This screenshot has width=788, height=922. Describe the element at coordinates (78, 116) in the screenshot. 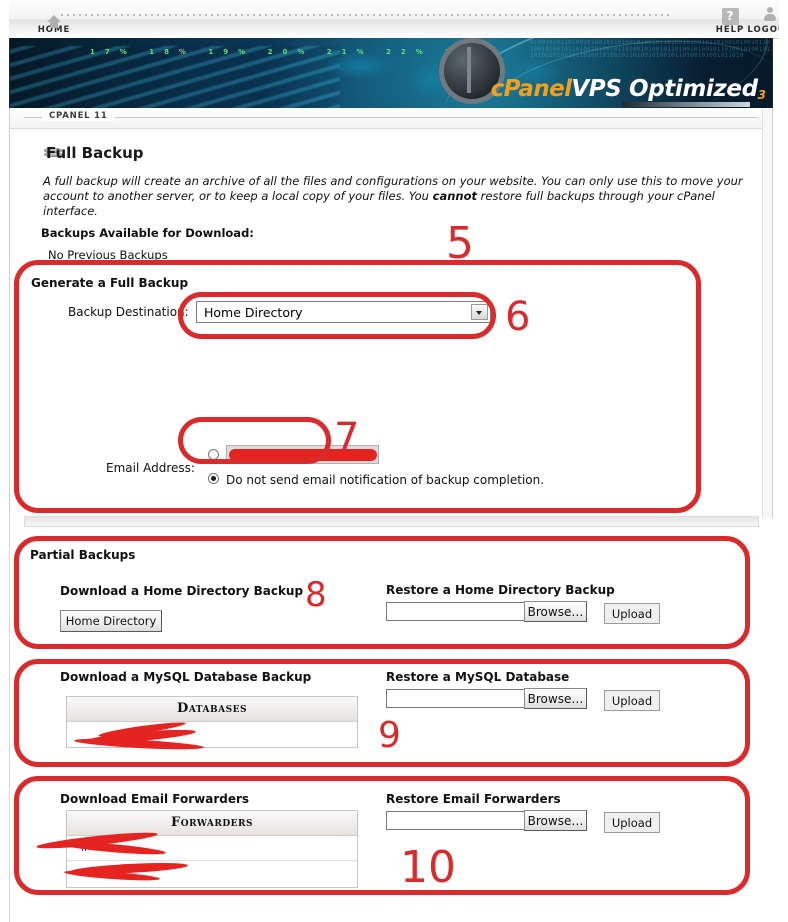

I see `breadcrumb: CPANEL 11` at that location.